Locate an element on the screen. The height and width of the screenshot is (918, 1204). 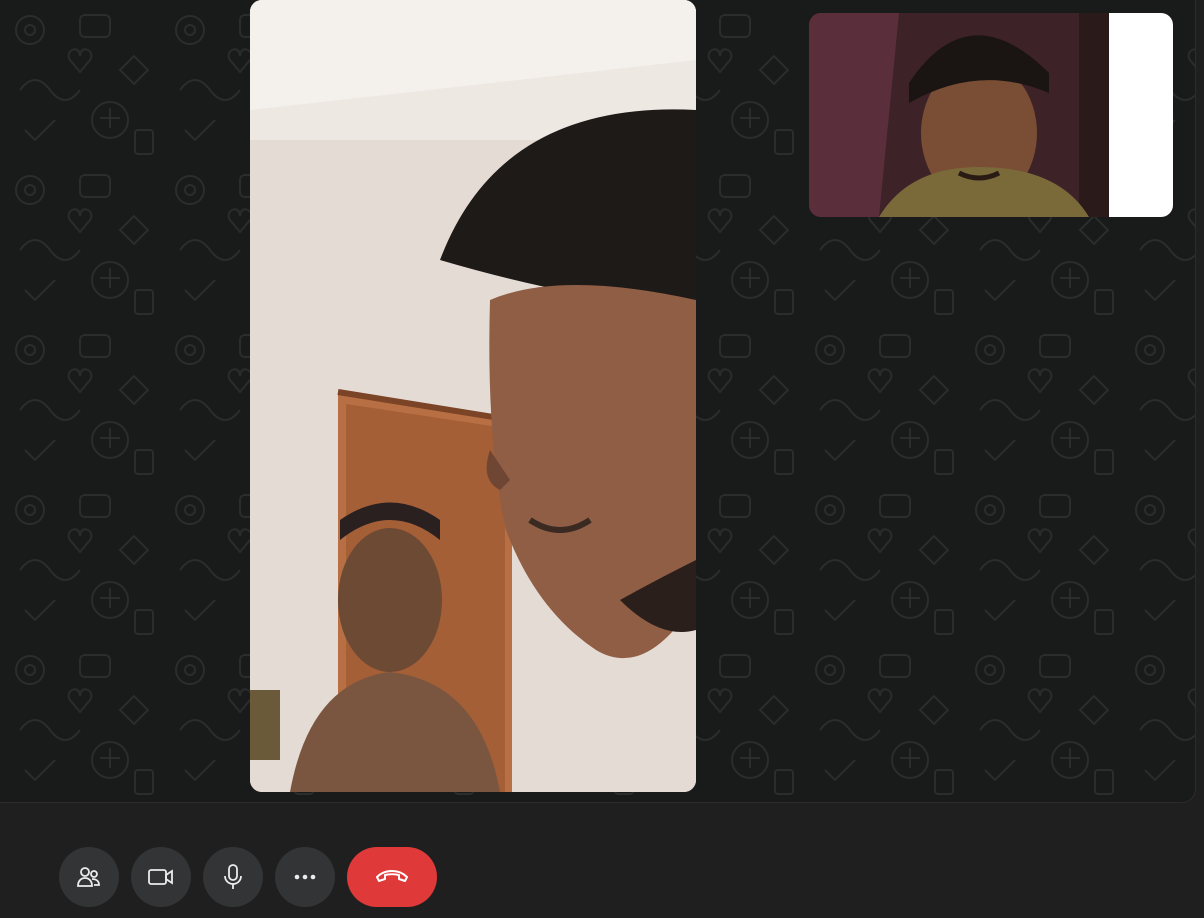
self-view-frame is located at coordinates (991, 115).